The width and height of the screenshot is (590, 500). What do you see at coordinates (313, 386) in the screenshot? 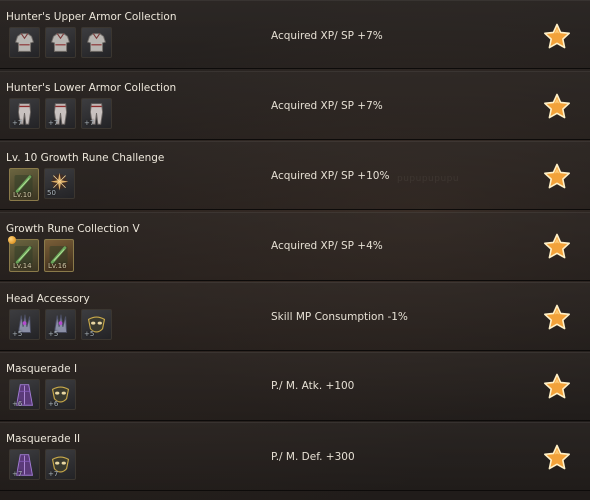
I see `collection-effect: P./ M. Atk. +100` at bounding box center [313, 386].